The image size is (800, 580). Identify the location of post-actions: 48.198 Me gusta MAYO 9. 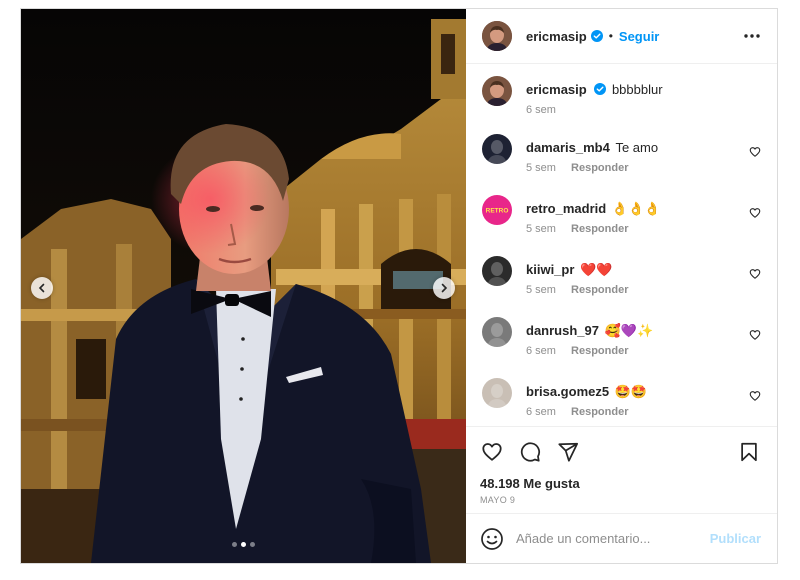
(621, 465).